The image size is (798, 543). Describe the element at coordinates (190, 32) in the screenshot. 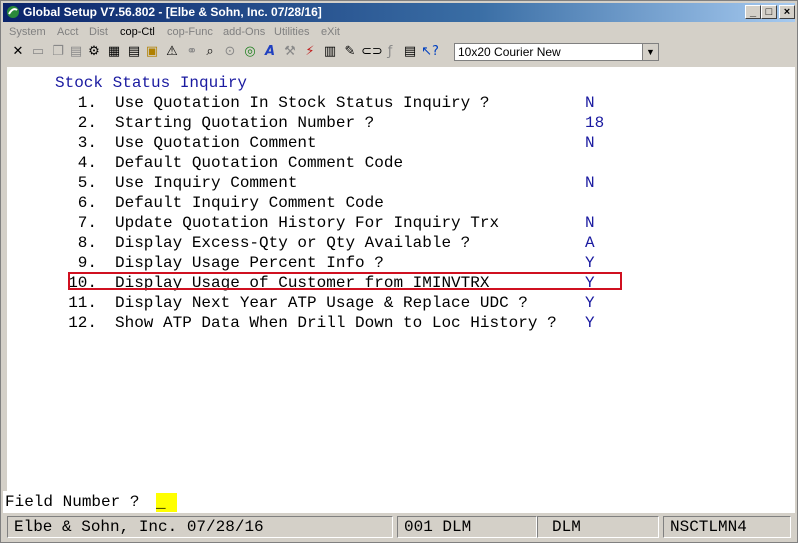

I see `menu-cop-func: cop-Func` at that location.